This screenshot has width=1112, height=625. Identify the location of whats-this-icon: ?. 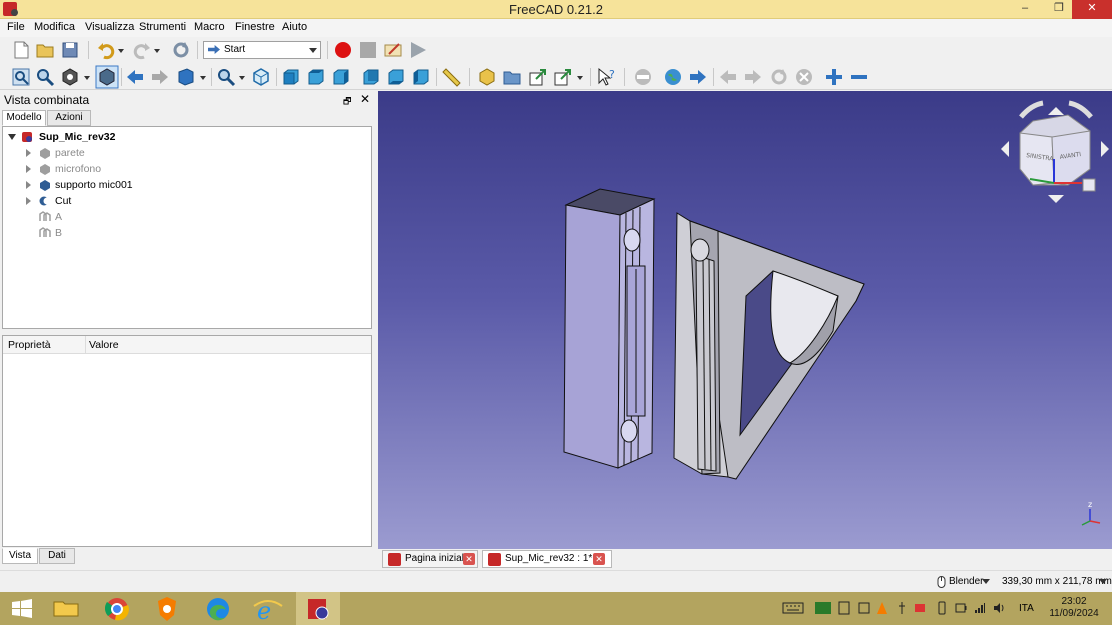
(607, 77).